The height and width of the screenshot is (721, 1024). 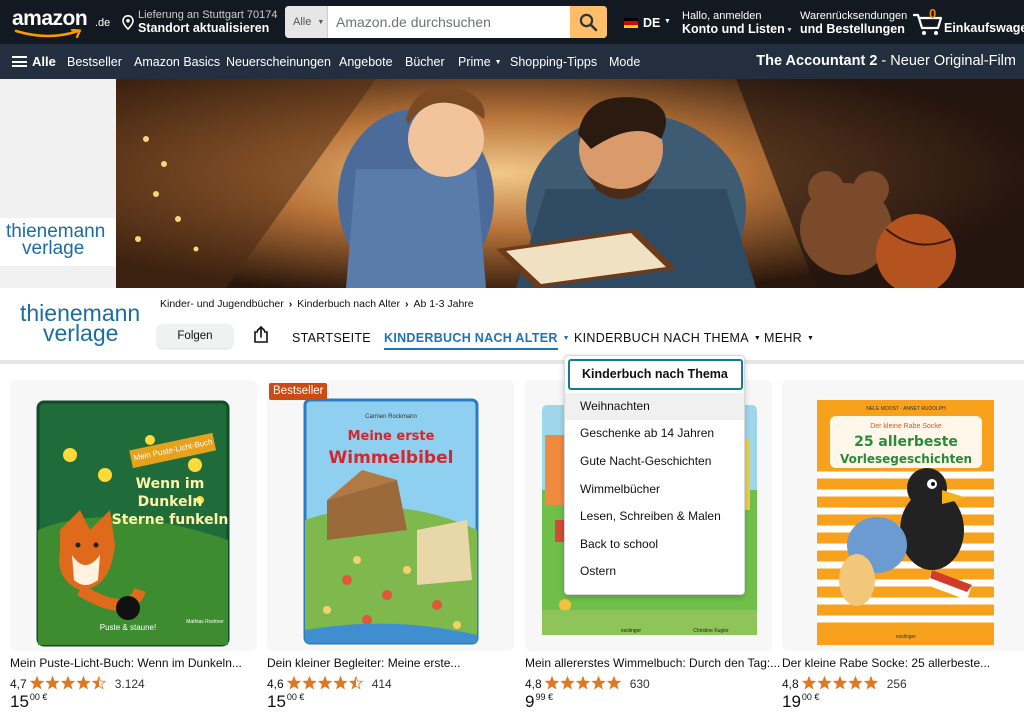 I want to click on nav-buecher: Bücher, so click(x=425, y=62).